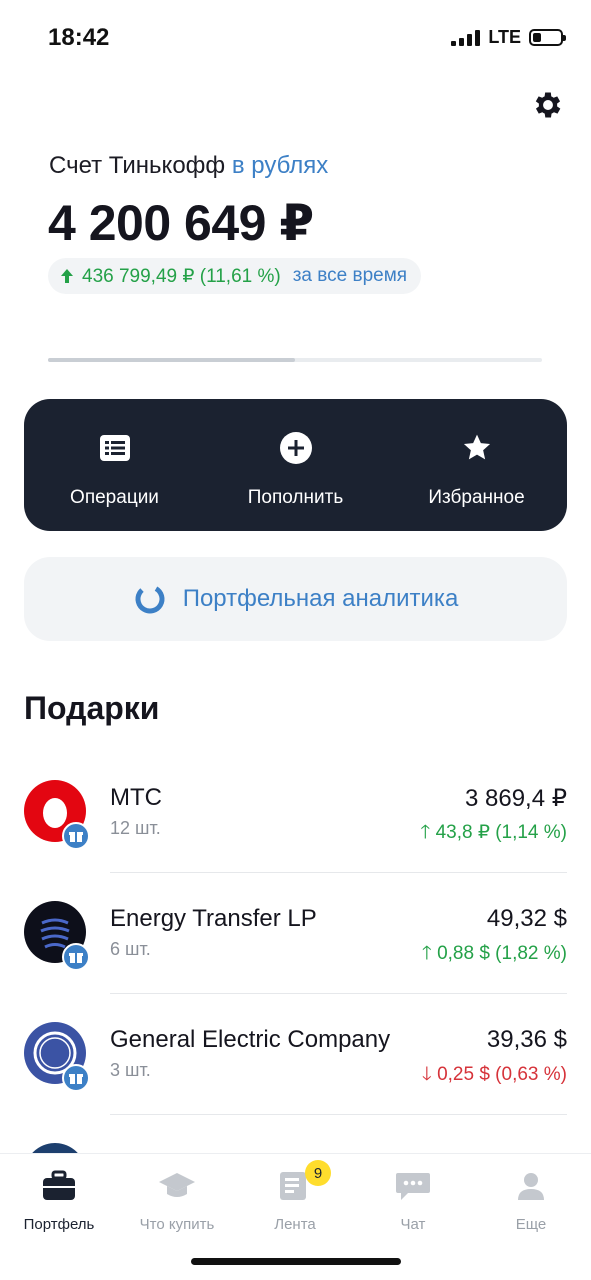 This screenshot has height=1280, width=591. I want to click on home-indicator, so click(296, 1261).